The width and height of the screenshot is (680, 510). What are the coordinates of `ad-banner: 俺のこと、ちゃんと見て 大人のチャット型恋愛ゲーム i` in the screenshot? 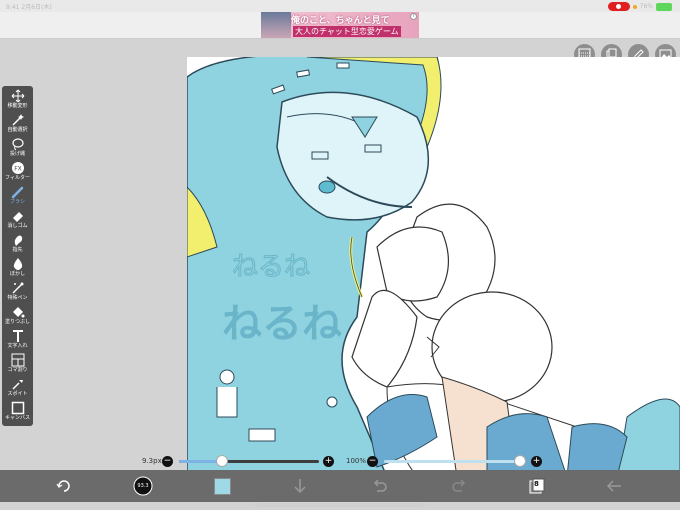 It's located at (340, 25).